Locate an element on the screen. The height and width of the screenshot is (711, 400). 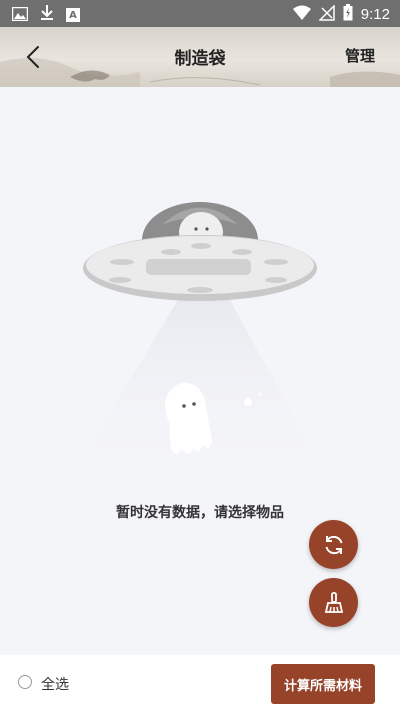
wifi-icon is located at coordinates (301, 15).